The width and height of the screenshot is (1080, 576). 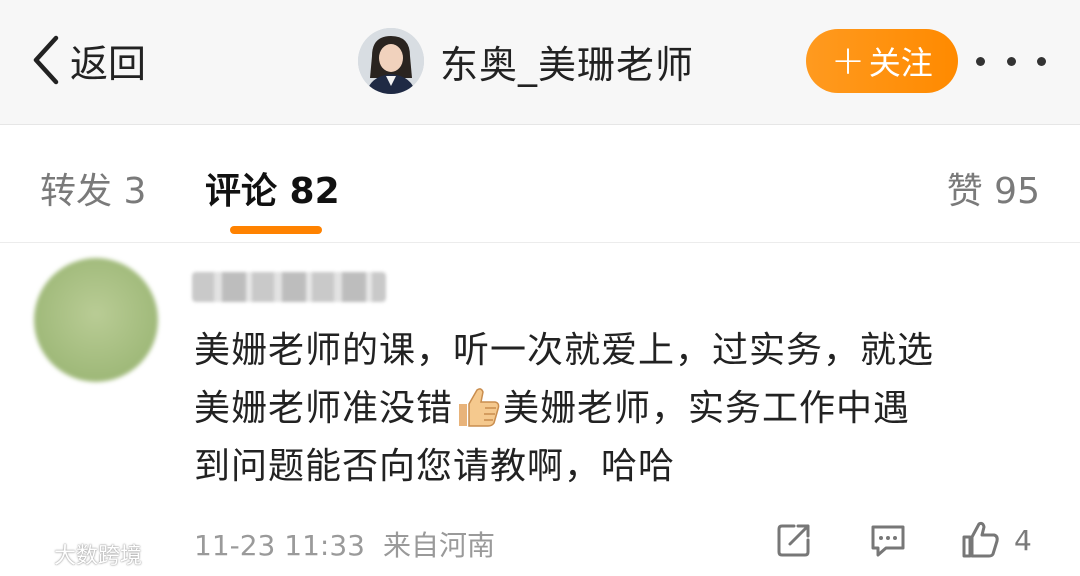 I want to click on back-button: 返回, so click(x=88, y=60).